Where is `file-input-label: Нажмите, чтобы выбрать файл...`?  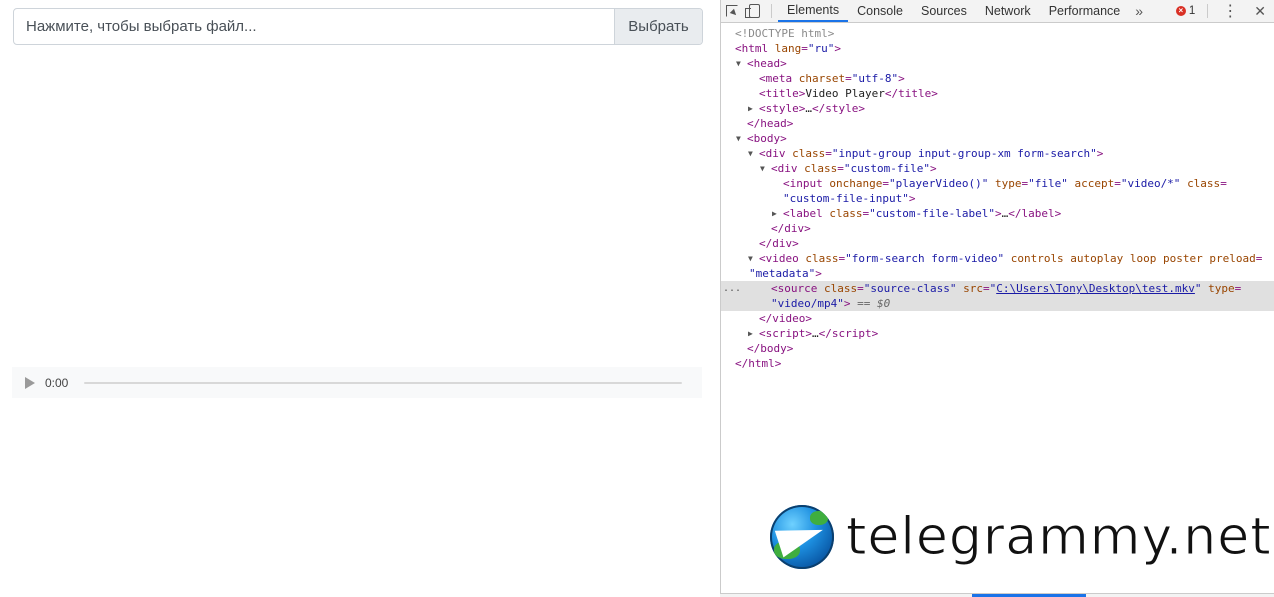 file-input-label: Нажмите, чтобы выбрать файл... is located at coordinates (314, 26).